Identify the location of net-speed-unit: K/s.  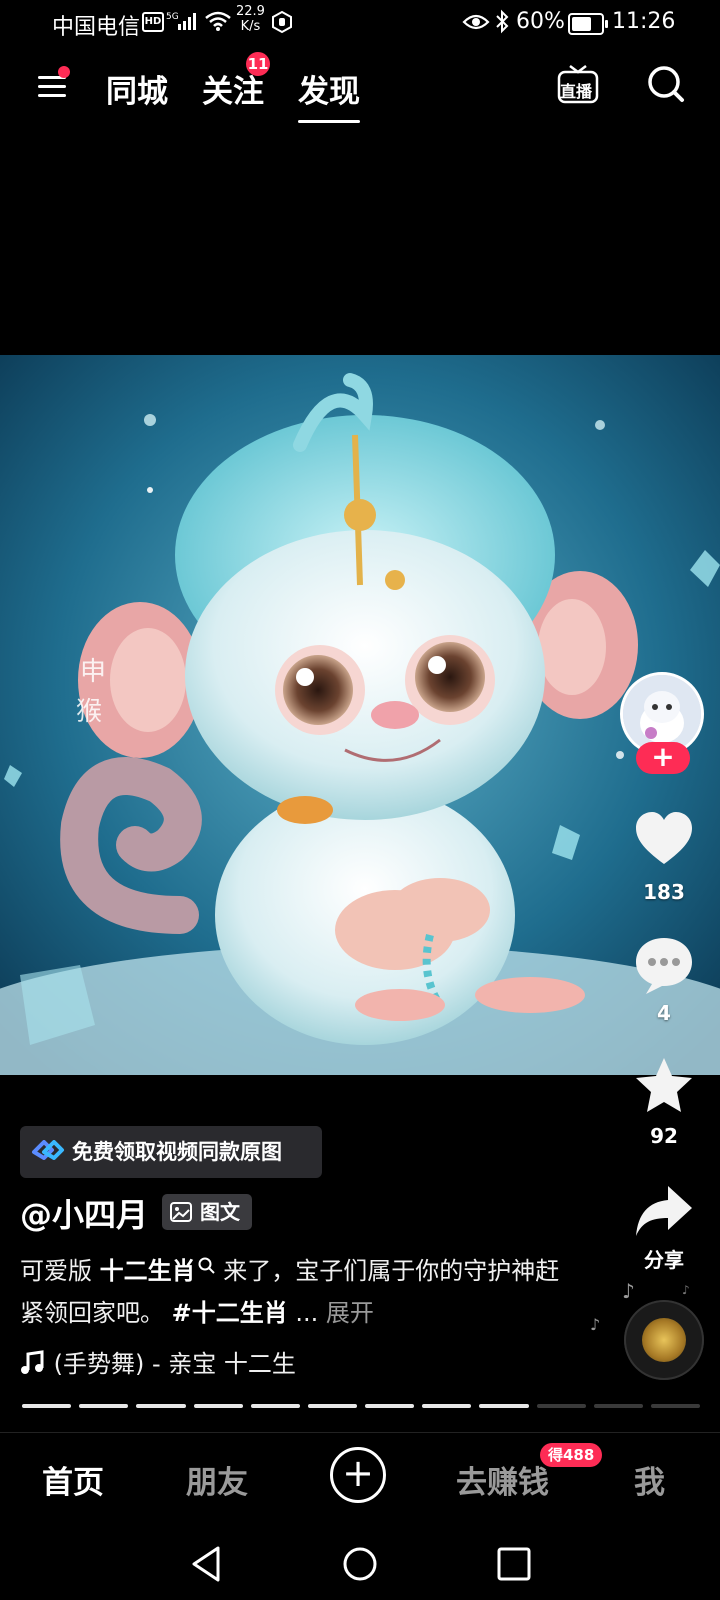
(250, 26).